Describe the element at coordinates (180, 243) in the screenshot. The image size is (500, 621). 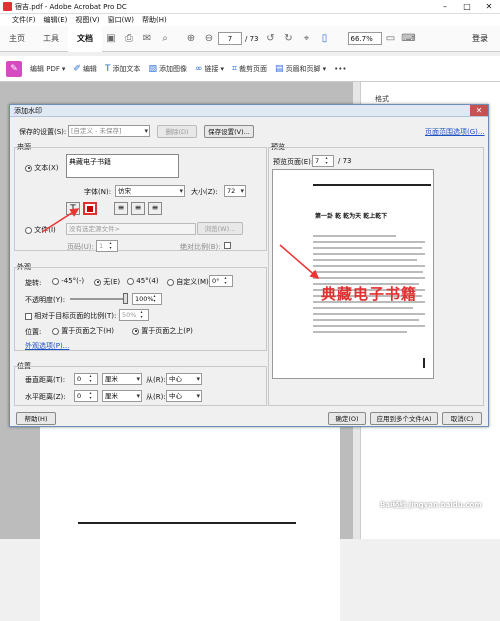
I see `annotation-arrows` at that location.